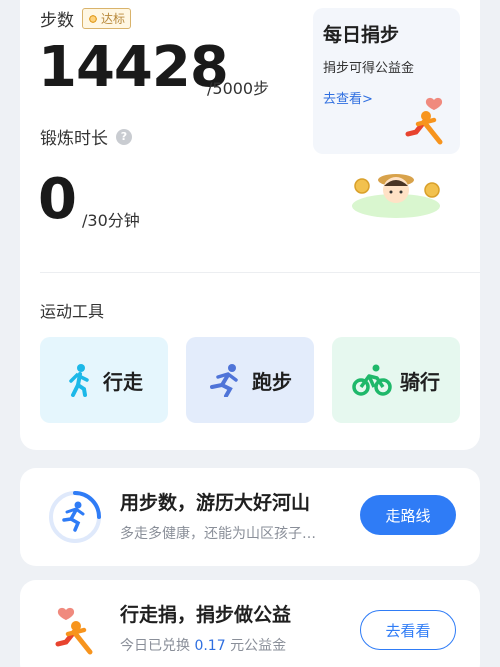 The height and width of the screenshot is (667, 500). I want to click on tool-walk-button: 行走, so click(104, 380).